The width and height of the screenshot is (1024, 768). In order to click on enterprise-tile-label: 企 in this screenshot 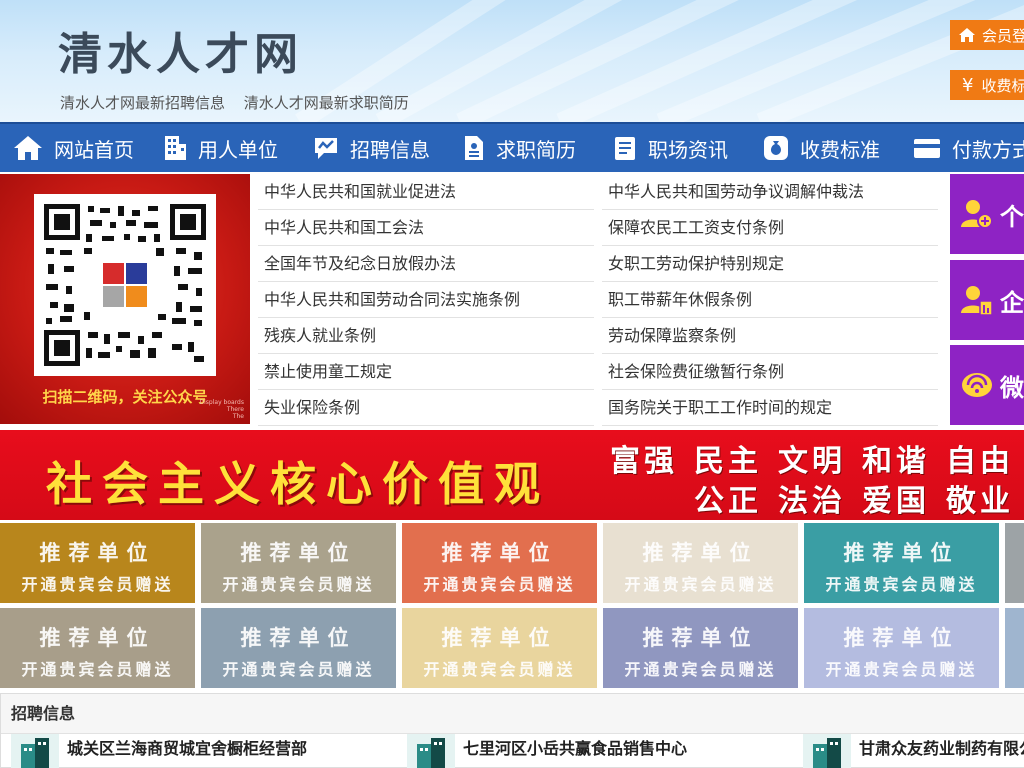, I will do `click(1012, 302)`.